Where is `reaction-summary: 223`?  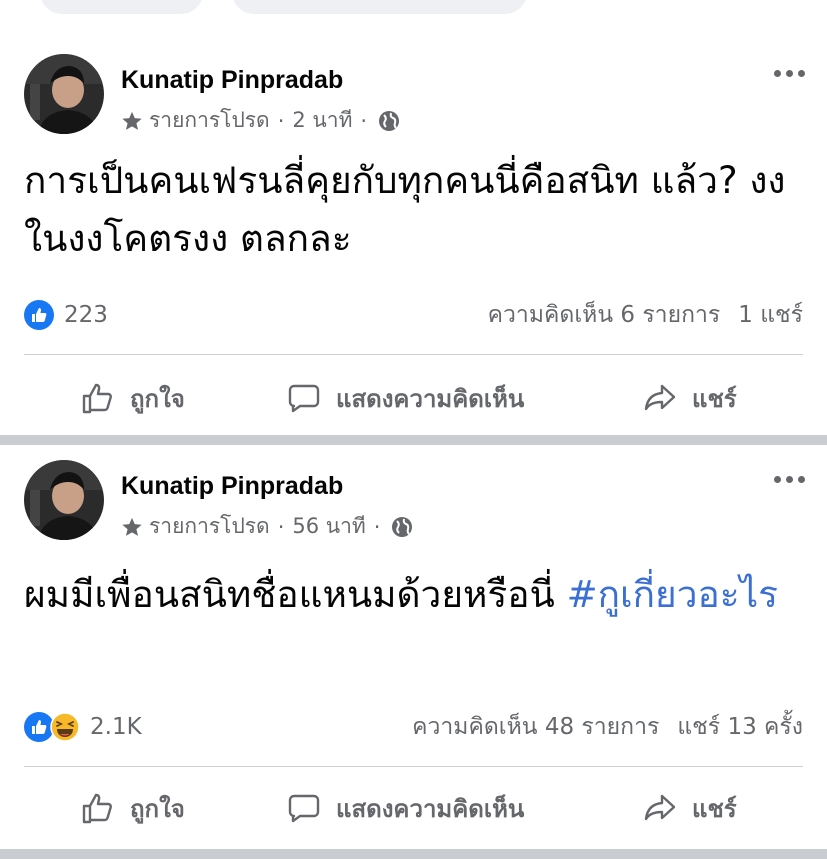
reaction-summary: 223 is located at coordinates (66, 315).